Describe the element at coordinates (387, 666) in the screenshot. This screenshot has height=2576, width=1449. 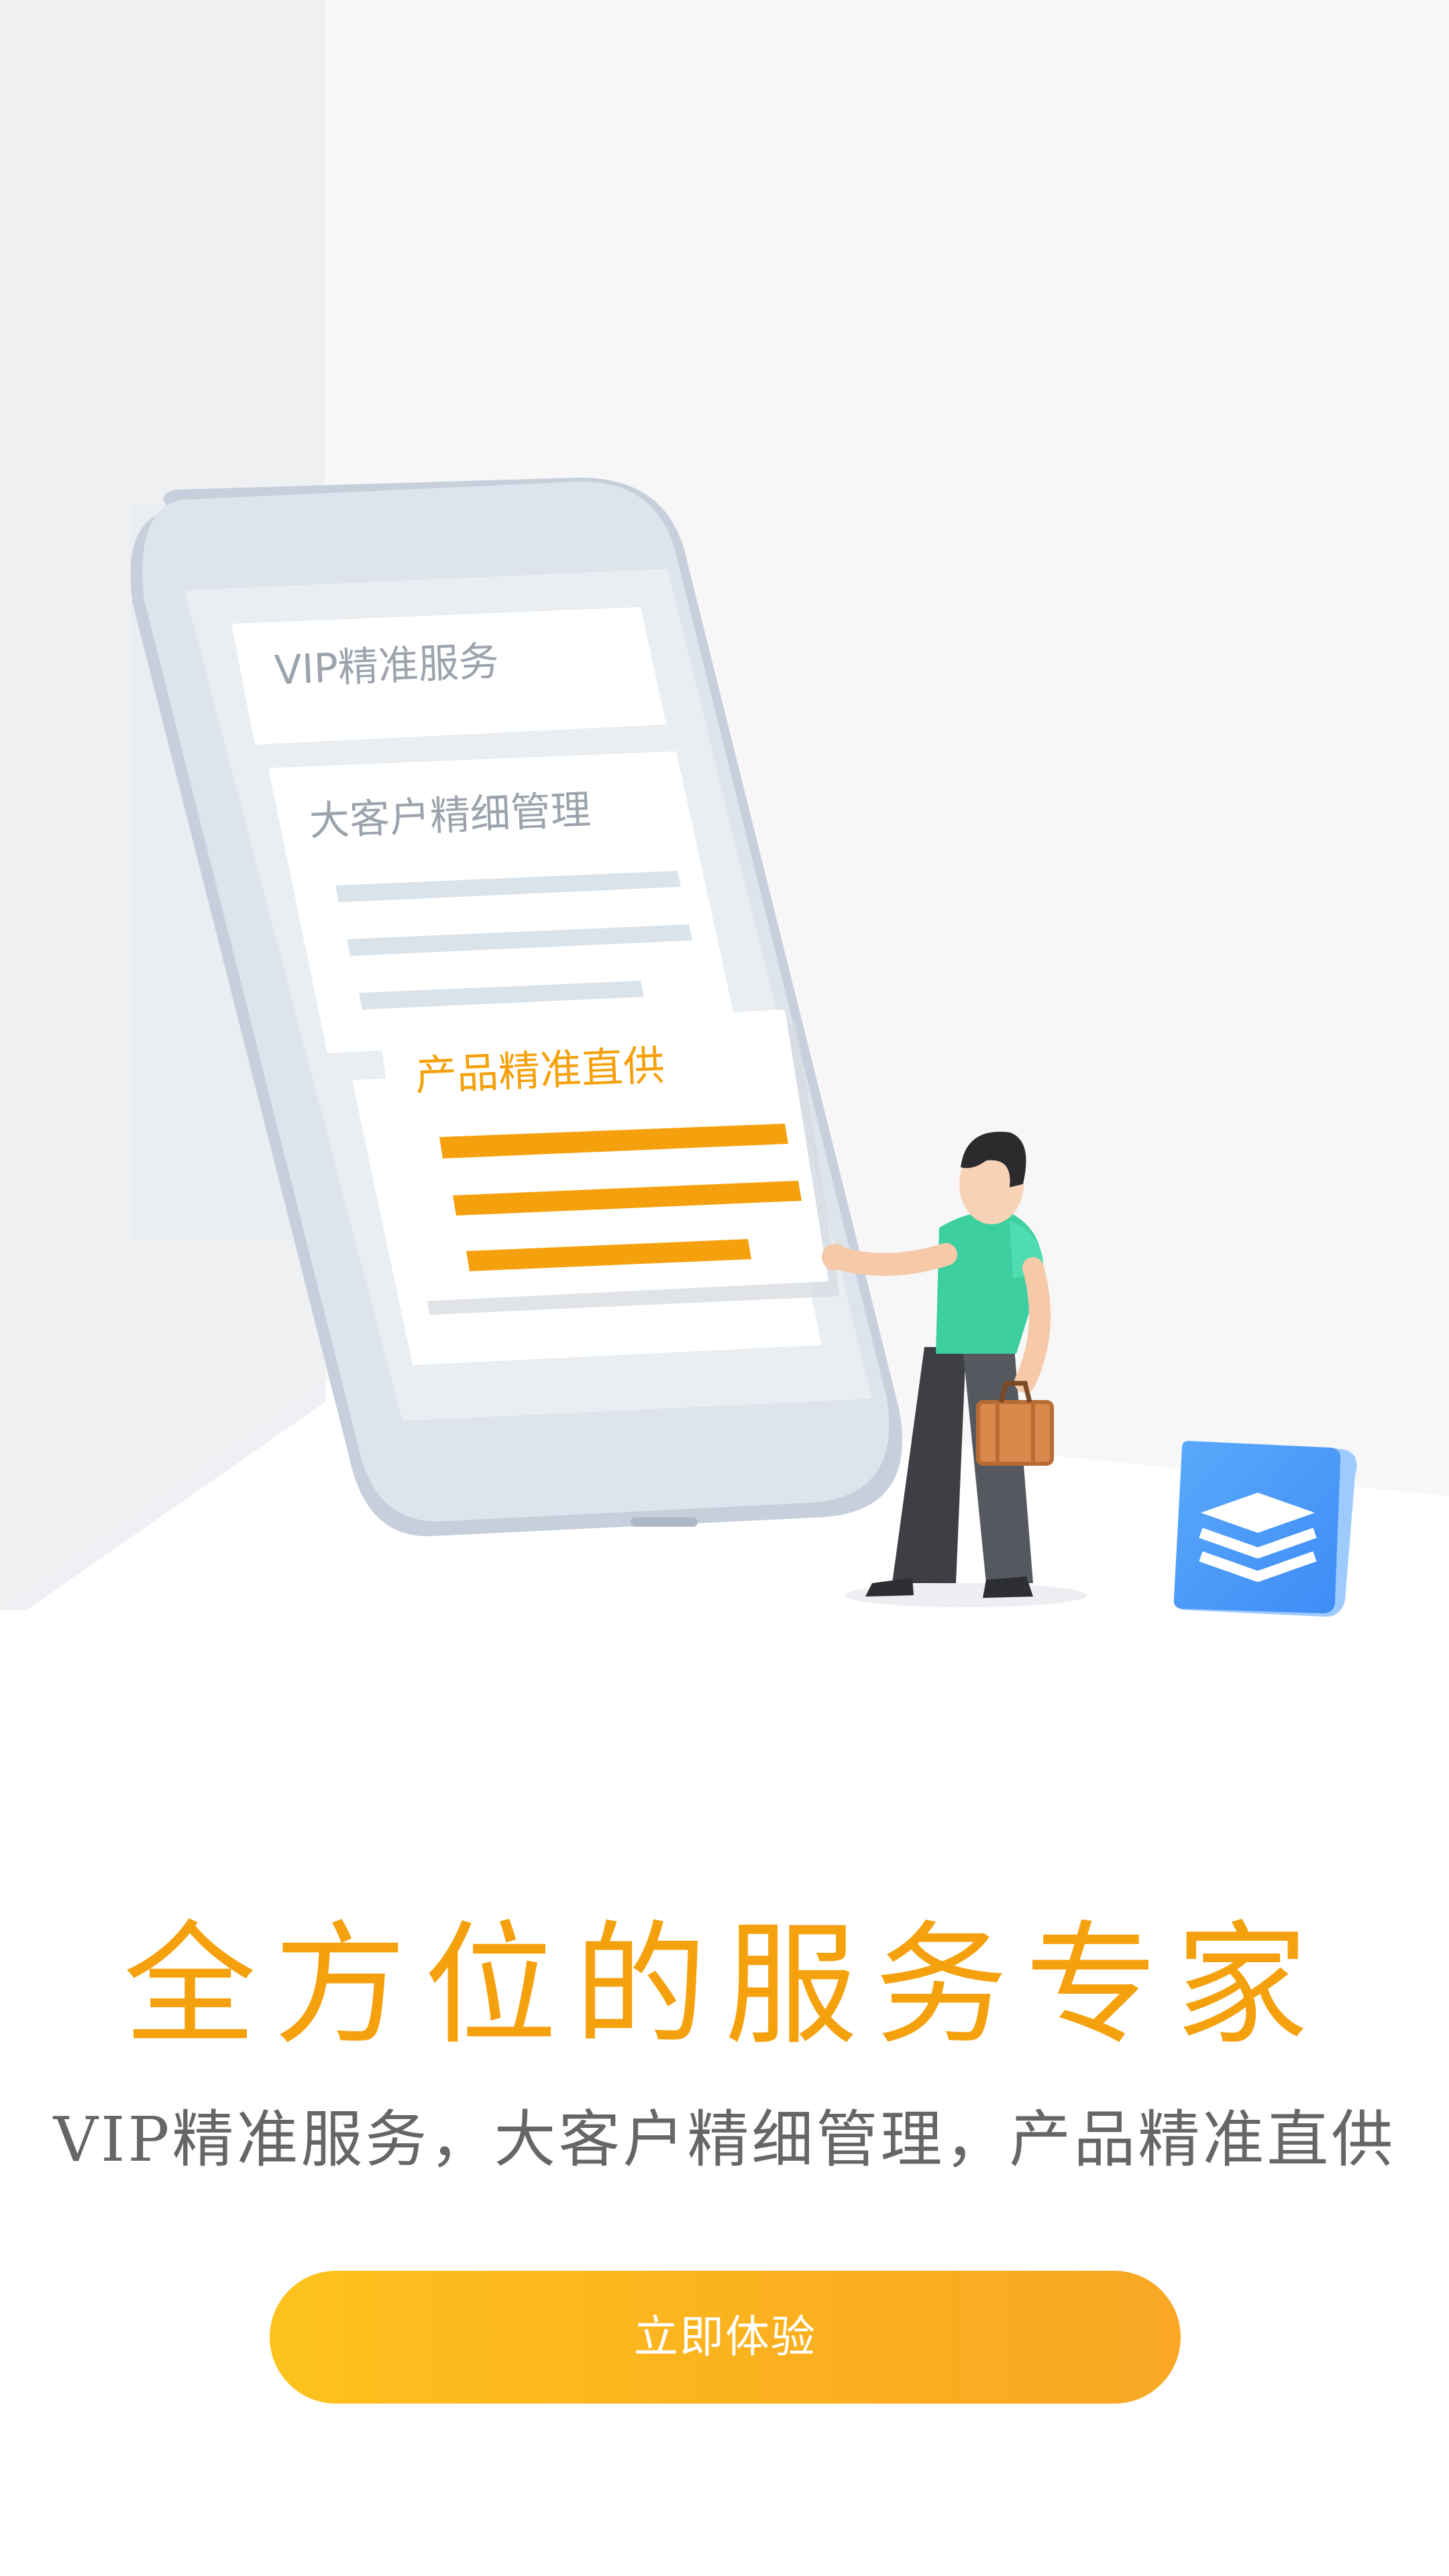
I see `card-vip-label: VIP精准服务` at that location.